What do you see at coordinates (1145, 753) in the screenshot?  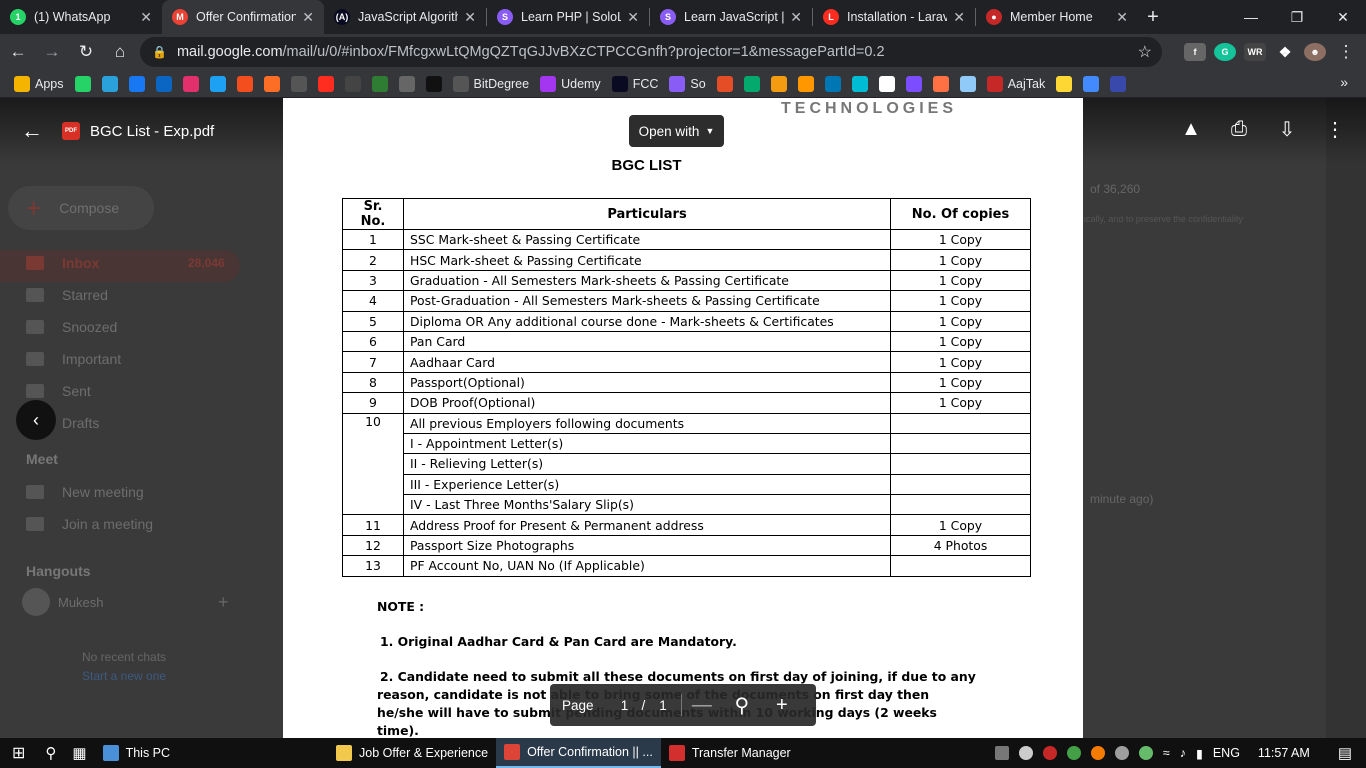 I see `security-icon` at bounding box center [1145, 753].